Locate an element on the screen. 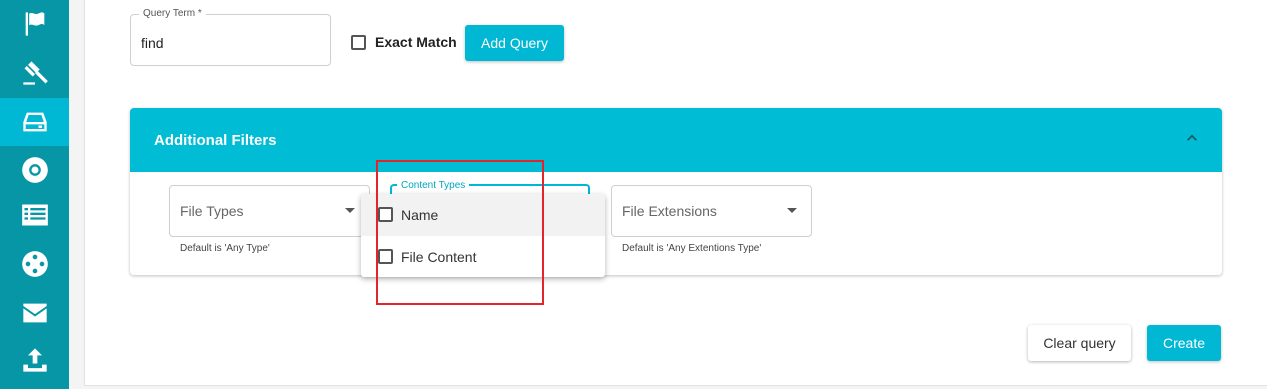 The height and width of the screenshot is (389, 1267). additional-filters-title: Additional Filters is located at coordinates (215, 140).